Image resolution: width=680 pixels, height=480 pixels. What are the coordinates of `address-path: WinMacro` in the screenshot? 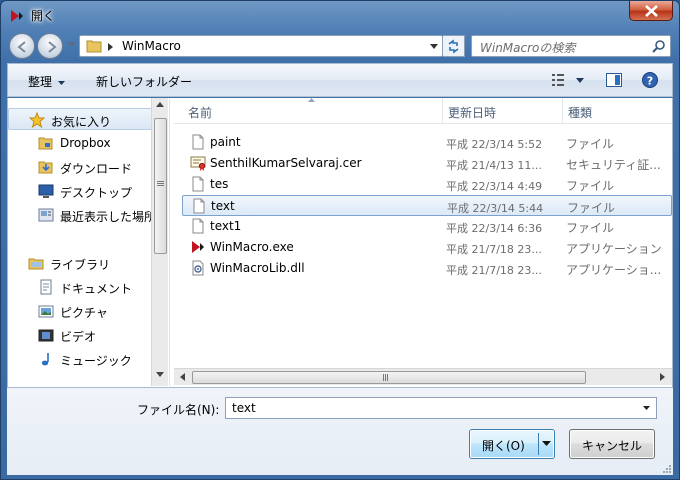 It's located at (151, 46).